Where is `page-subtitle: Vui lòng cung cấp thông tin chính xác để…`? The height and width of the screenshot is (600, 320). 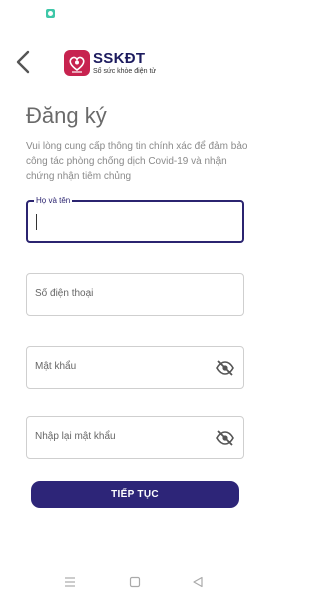 page-subtitle: Vui lòng cung cấp thông tin chính xác để… is located at coordinates (137, 161).